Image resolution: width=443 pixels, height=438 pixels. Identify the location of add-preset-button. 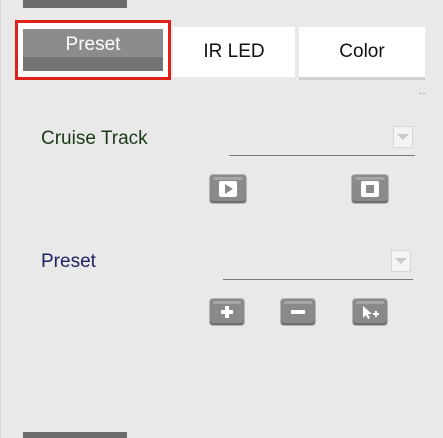
(227, 312).